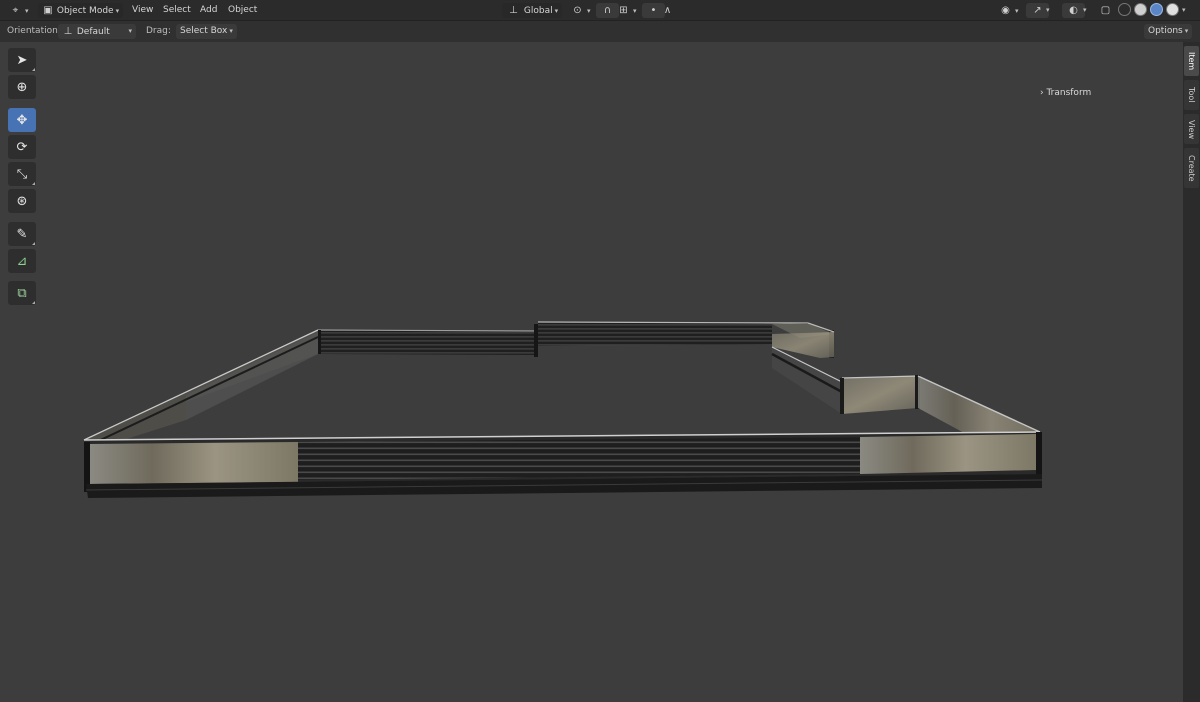  I want to click on eye-icon: ◉, so click(1005, 10).